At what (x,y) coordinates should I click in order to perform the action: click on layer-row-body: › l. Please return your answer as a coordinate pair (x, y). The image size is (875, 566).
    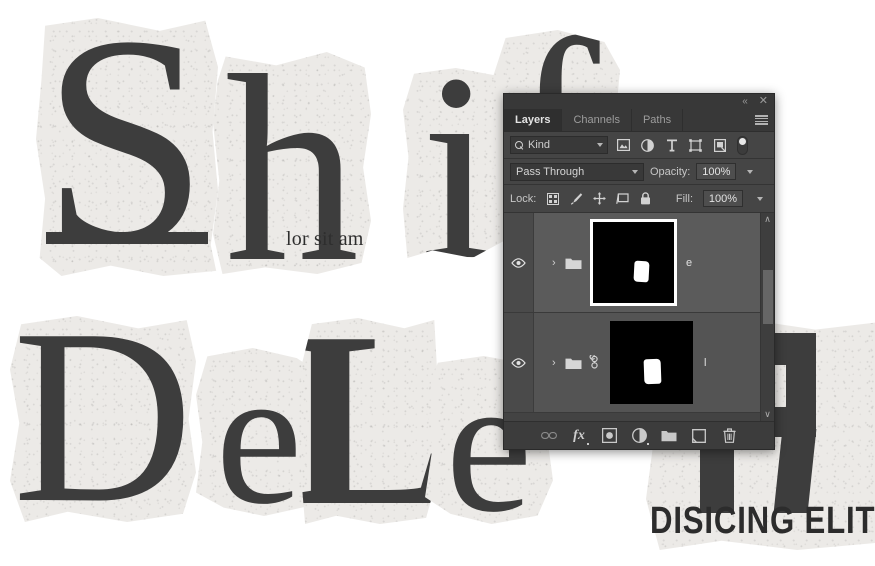
    Looking at the image, I should click on (647, 362).